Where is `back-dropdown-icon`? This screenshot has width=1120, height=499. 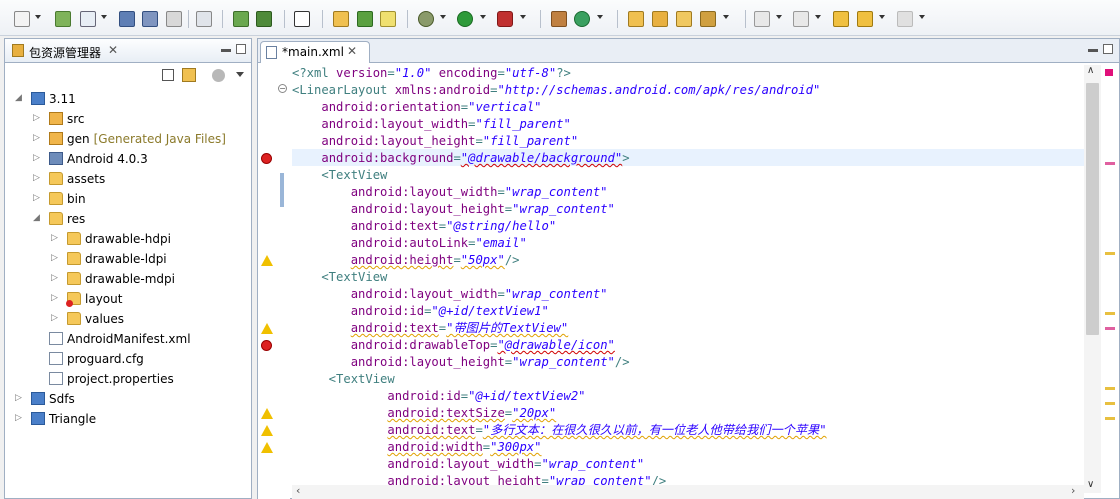
back-dropdown-icon is located at coordinates (882, 17).